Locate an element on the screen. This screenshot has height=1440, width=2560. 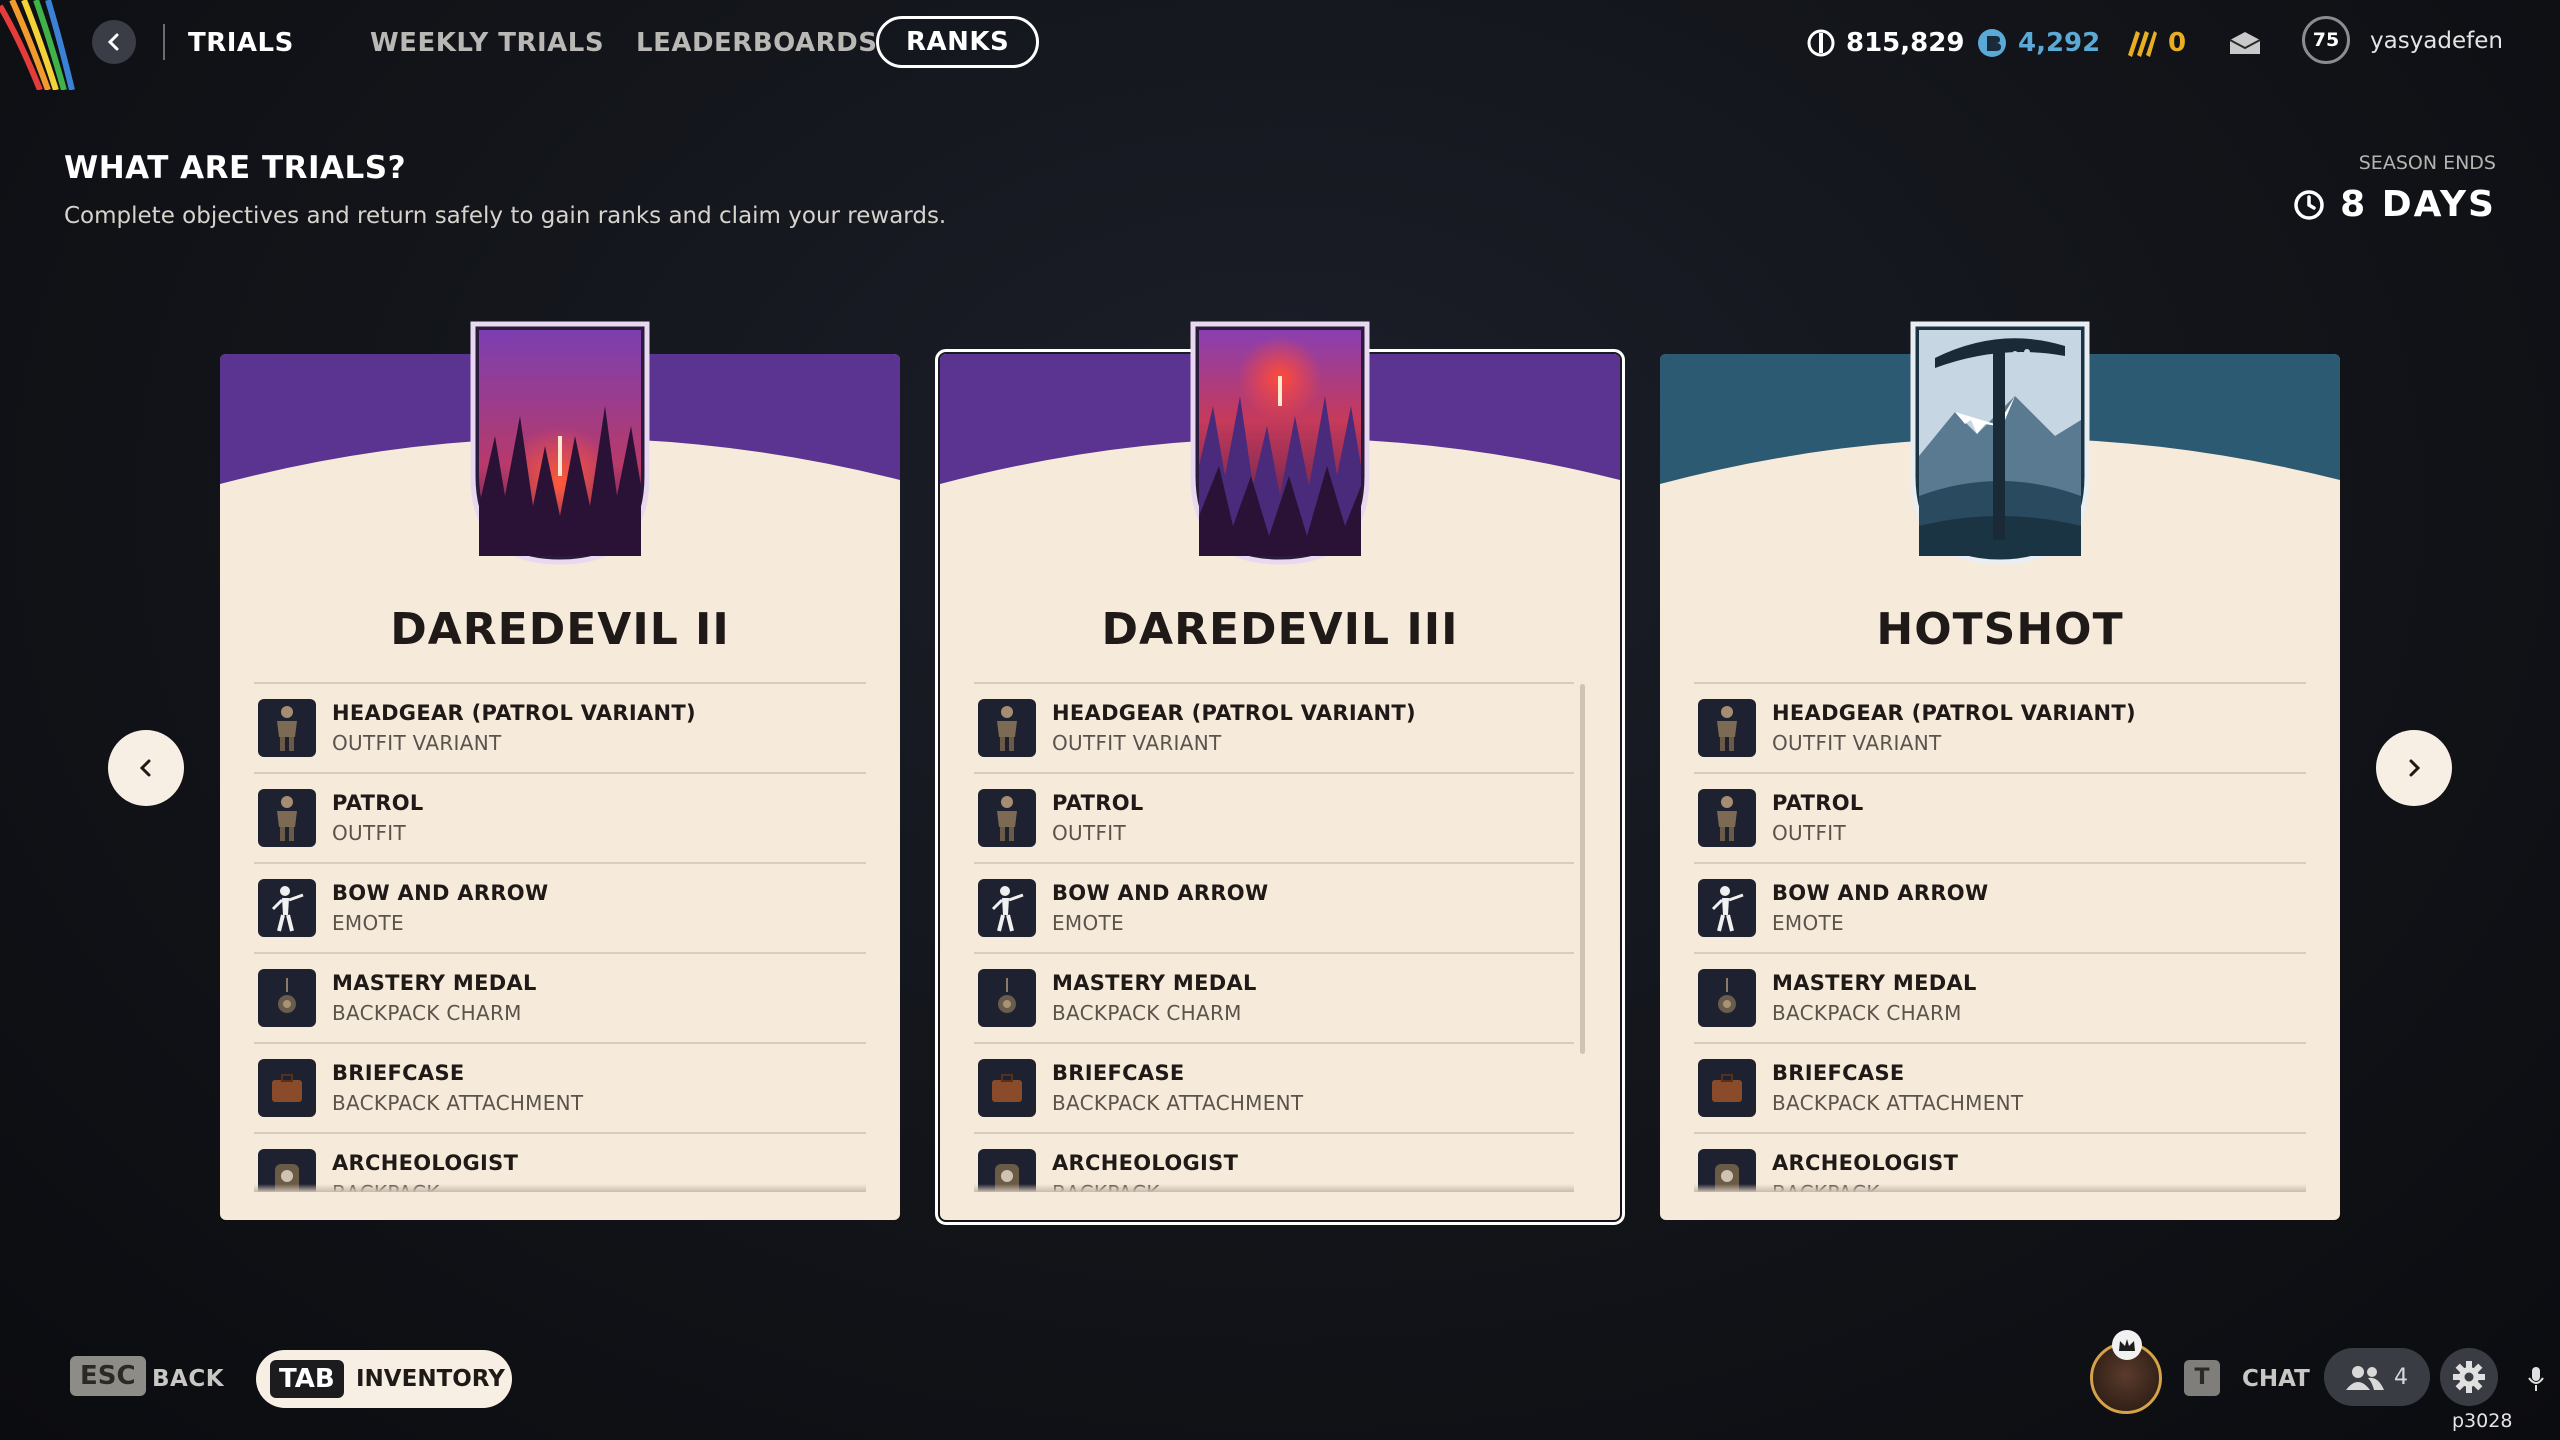
coin-icon is located at coordinates (1821, 43).